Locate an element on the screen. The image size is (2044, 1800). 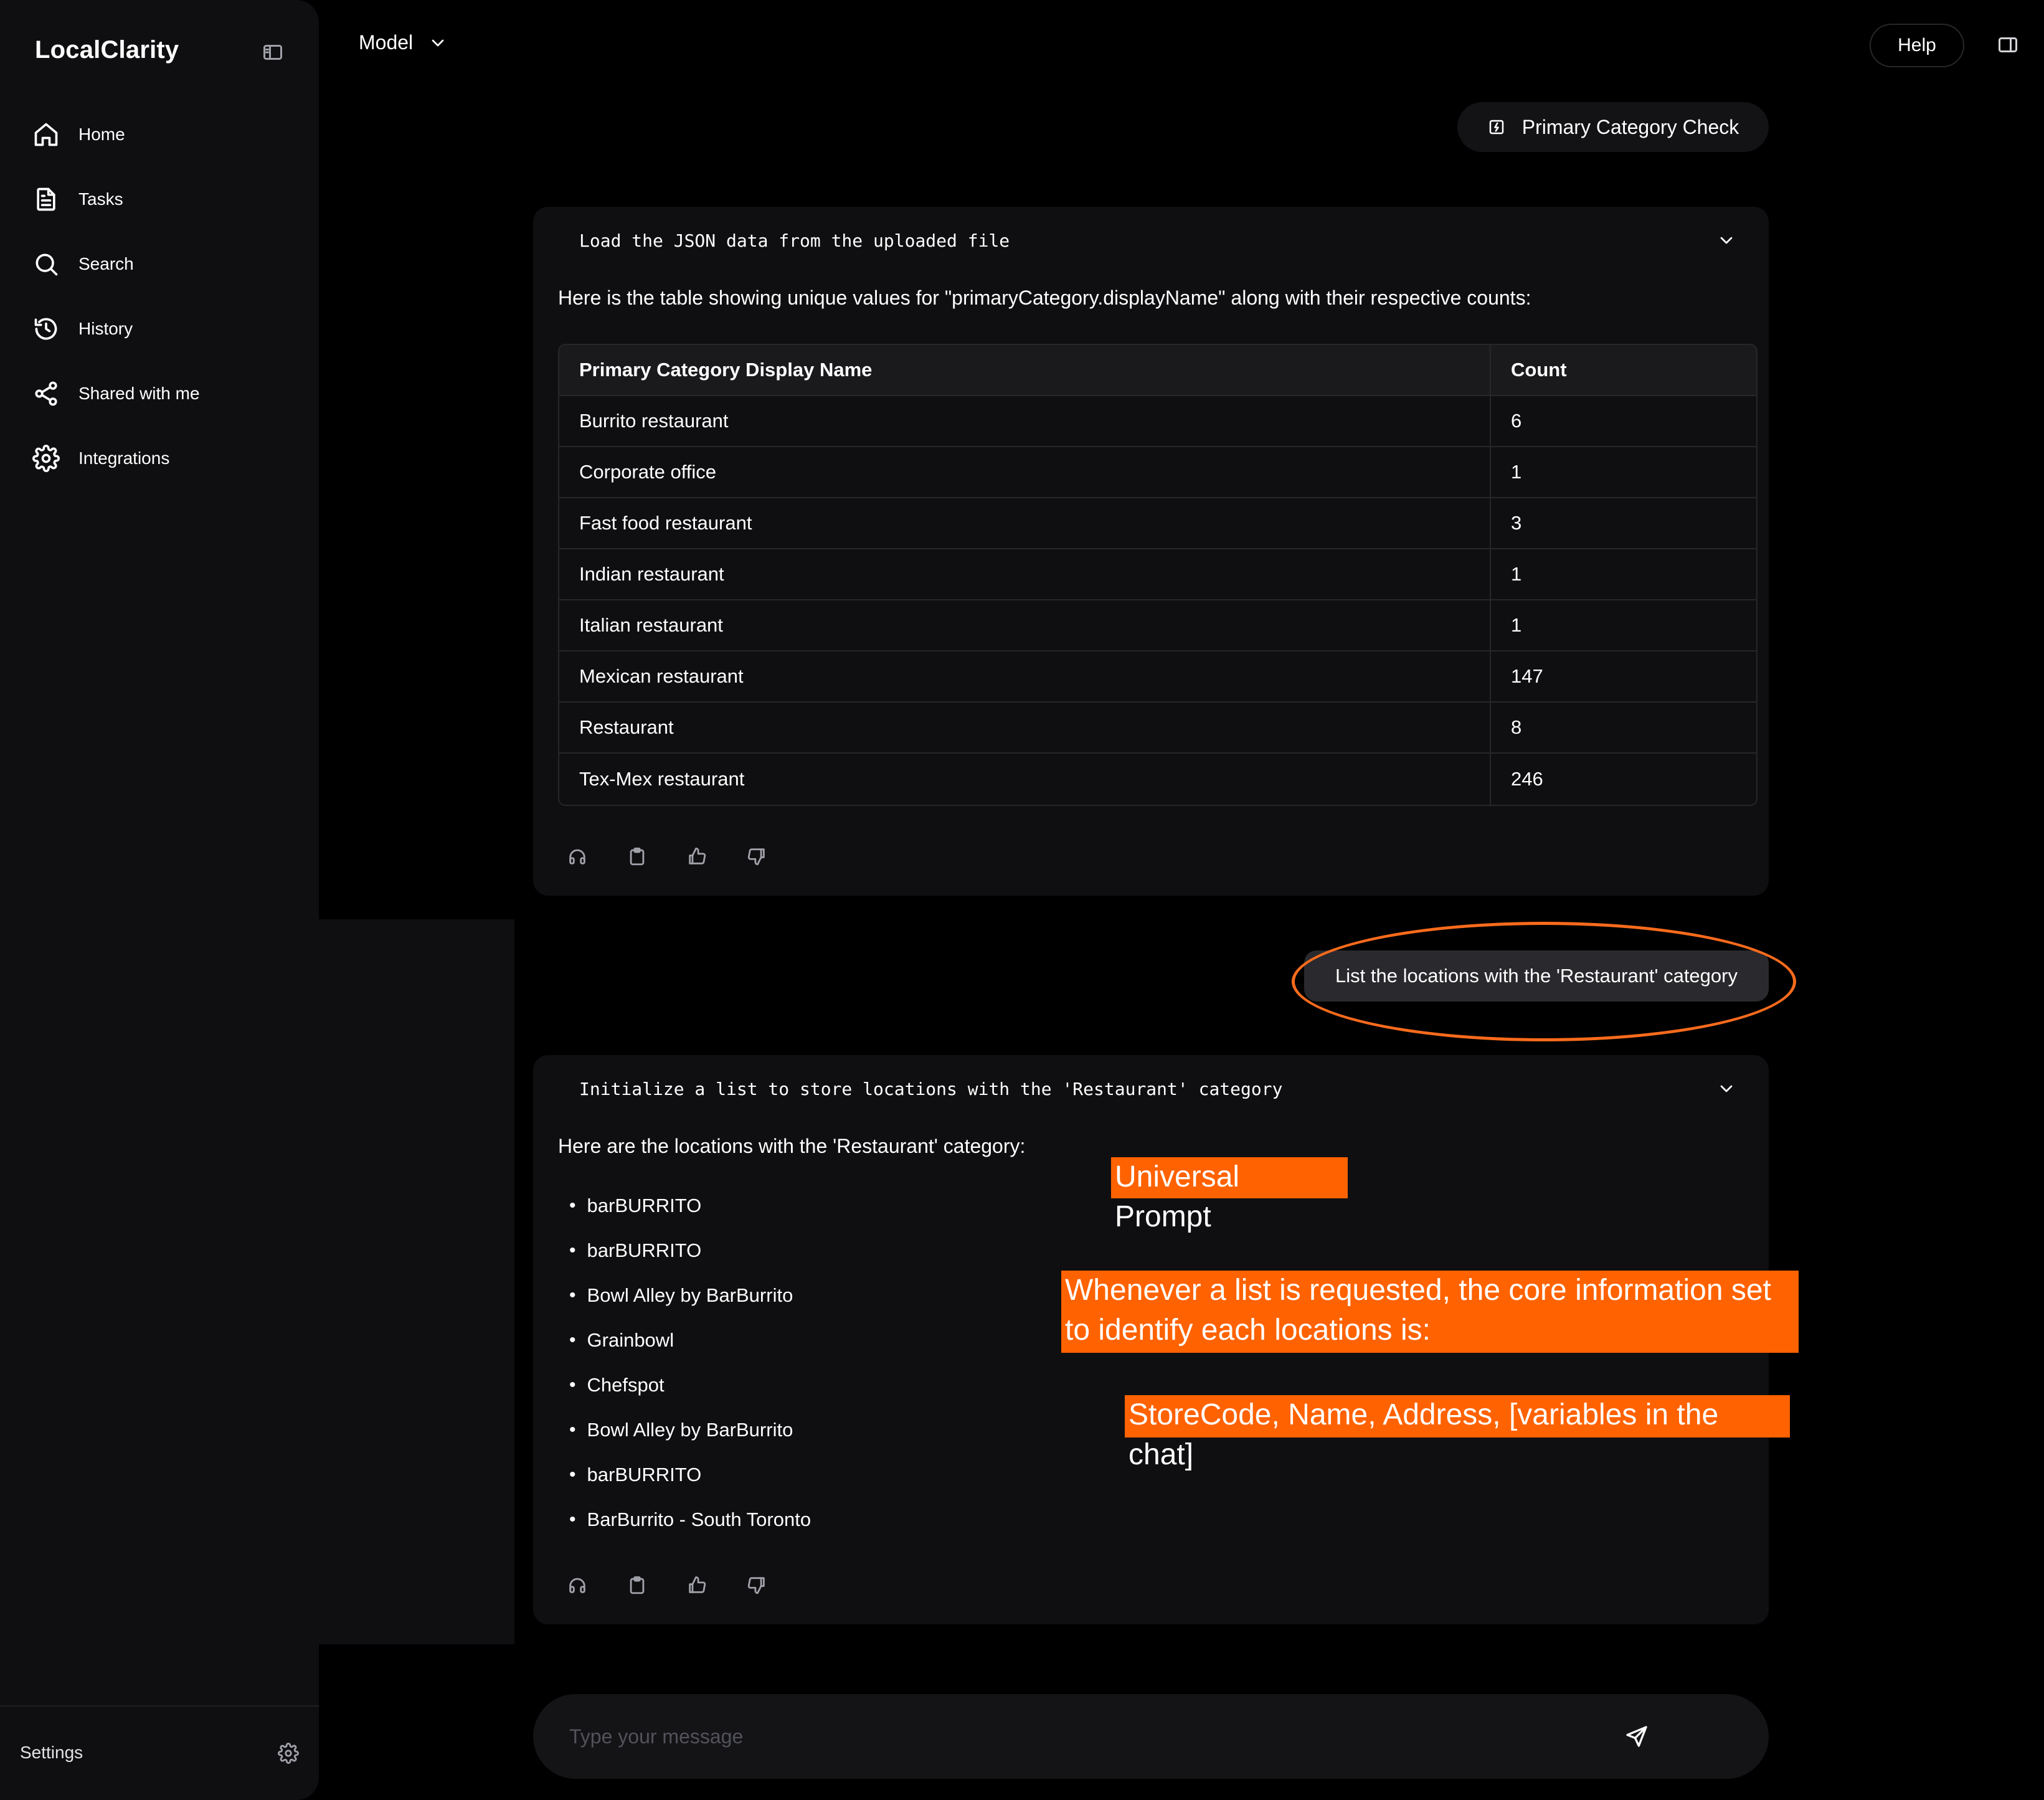
sidebar-item-search: Search is located at coordinates (116, 264).